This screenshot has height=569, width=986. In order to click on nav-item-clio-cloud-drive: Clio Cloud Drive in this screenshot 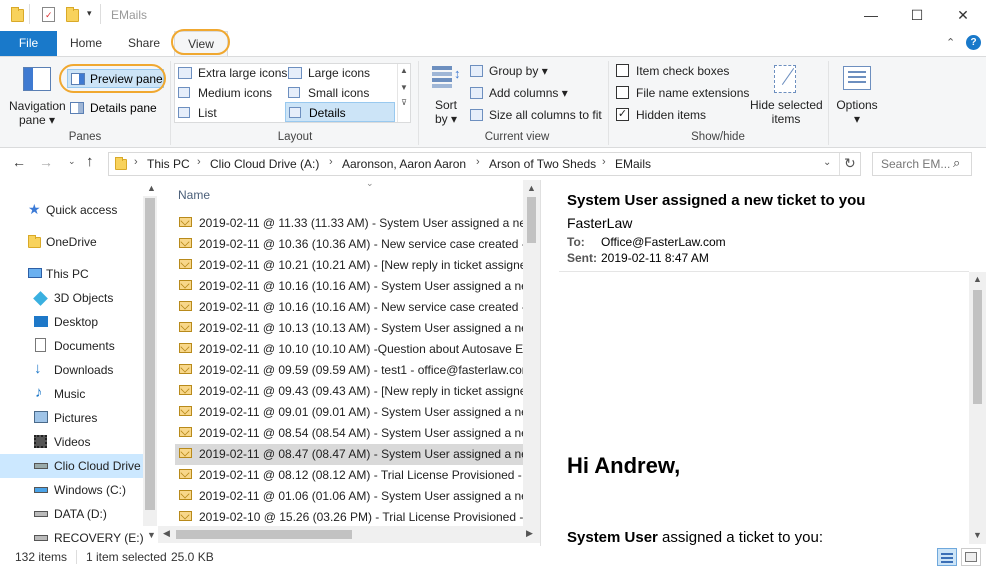, I will do `click(71, 466)`.